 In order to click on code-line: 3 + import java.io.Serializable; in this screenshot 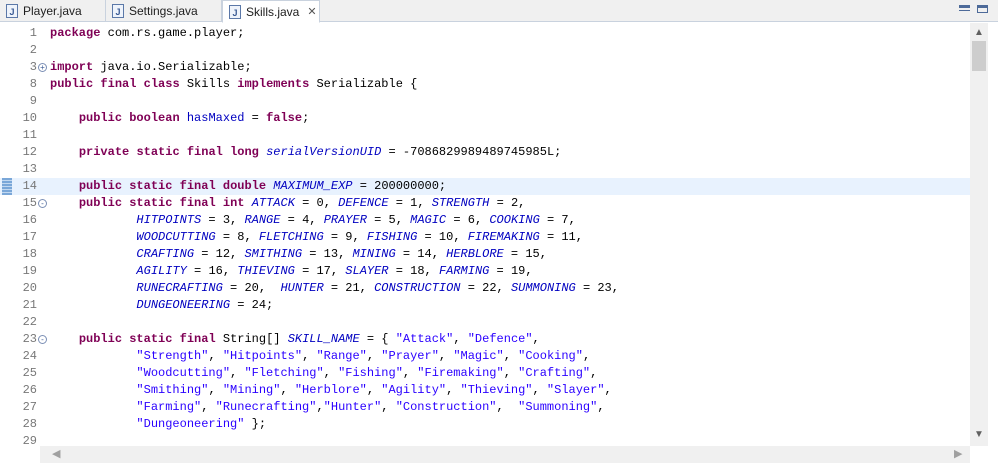, I will do `click(485, 67)`.